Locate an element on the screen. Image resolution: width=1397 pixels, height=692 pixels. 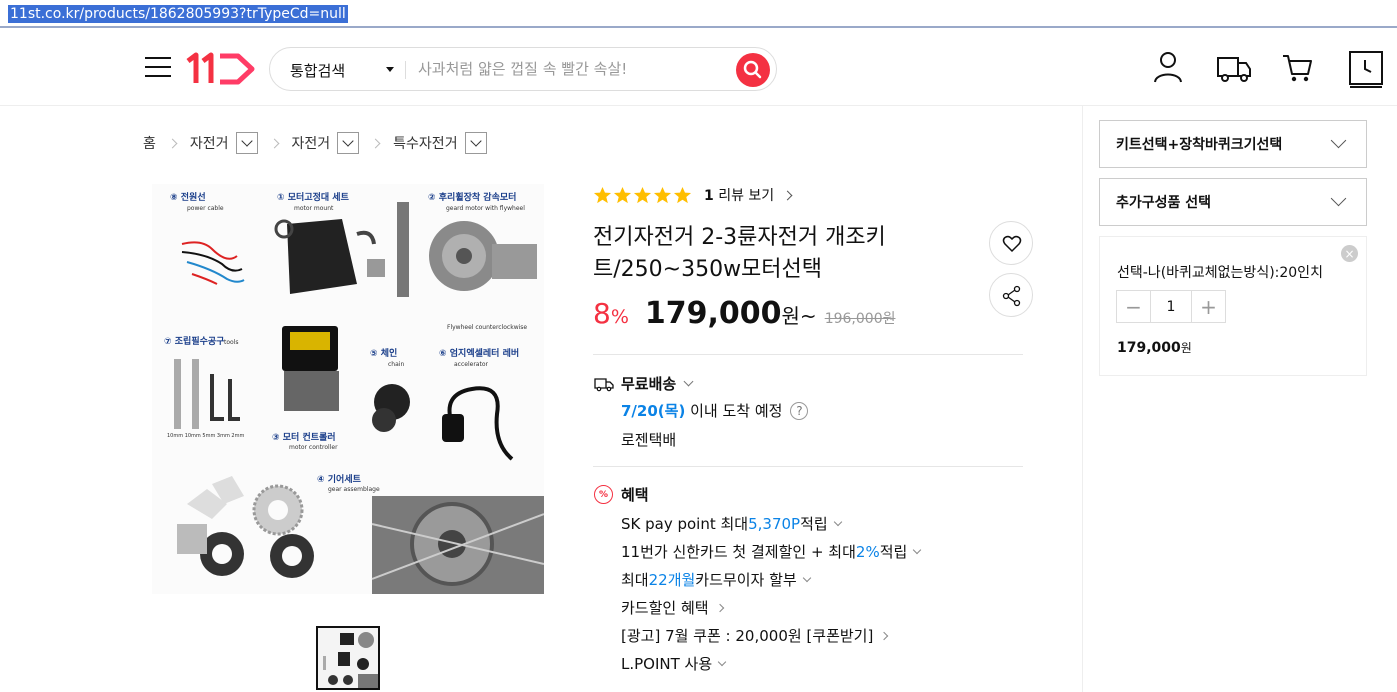
percent-icon: % is located at coordinates (603, 494).